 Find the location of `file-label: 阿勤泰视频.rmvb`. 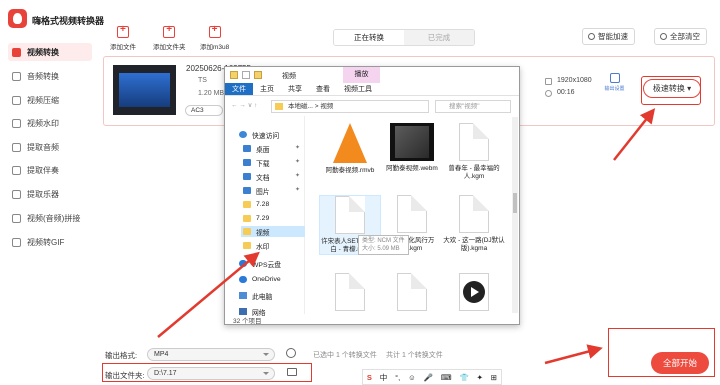

file-label: 阿勤泰视频.rmvb is located at coordinates (350, 170).